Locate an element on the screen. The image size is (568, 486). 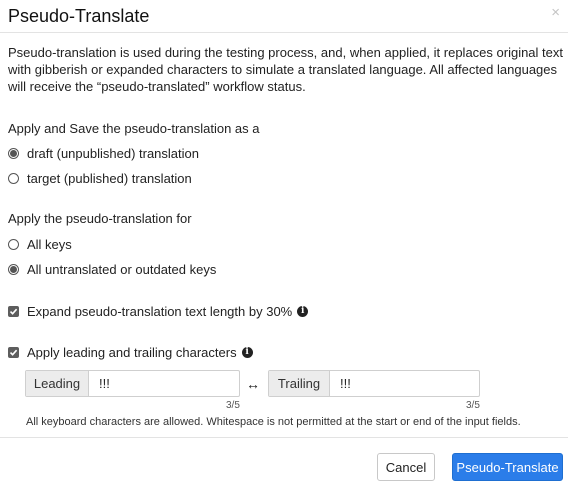
radio-target-row: target (published) translation is located at coordinates (100, 178).